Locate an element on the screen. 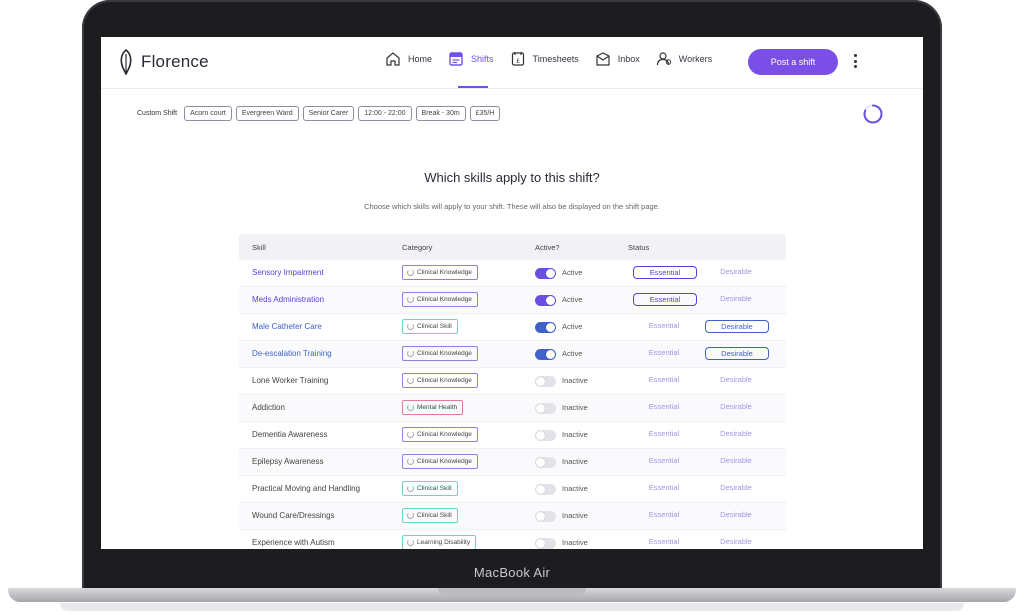 Image resolution: width=1024 pixels, height=615 pixels. chip-time: 12:00 - 22:00 is located at coordinates (385, 113).